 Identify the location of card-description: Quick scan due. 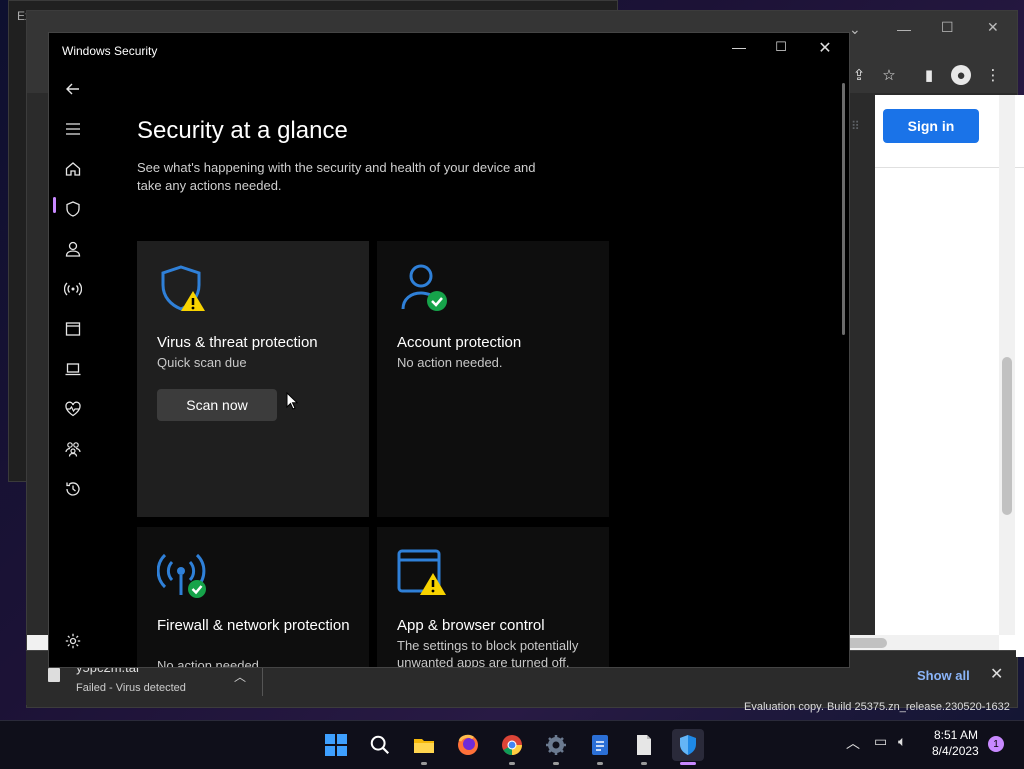
(202, 362).